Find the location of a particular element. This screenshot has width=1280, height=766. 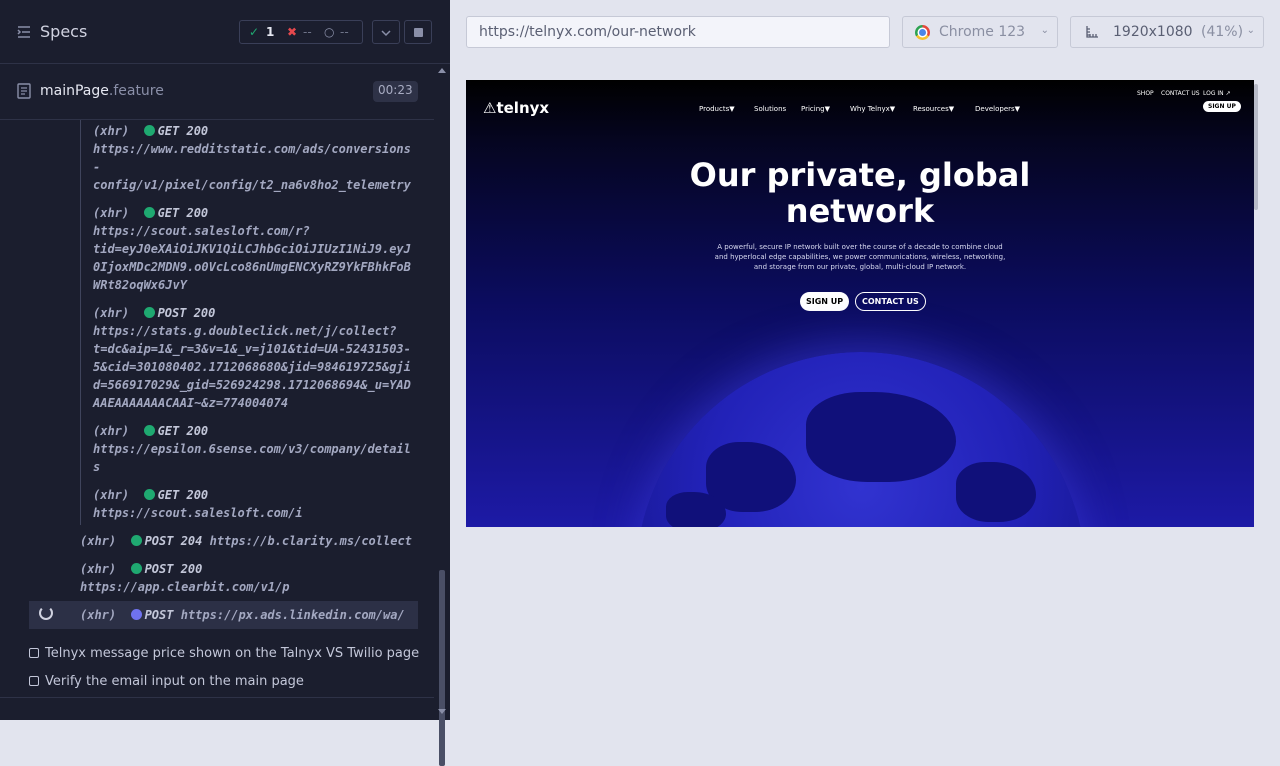

divider is located at coordinates (217, 697).